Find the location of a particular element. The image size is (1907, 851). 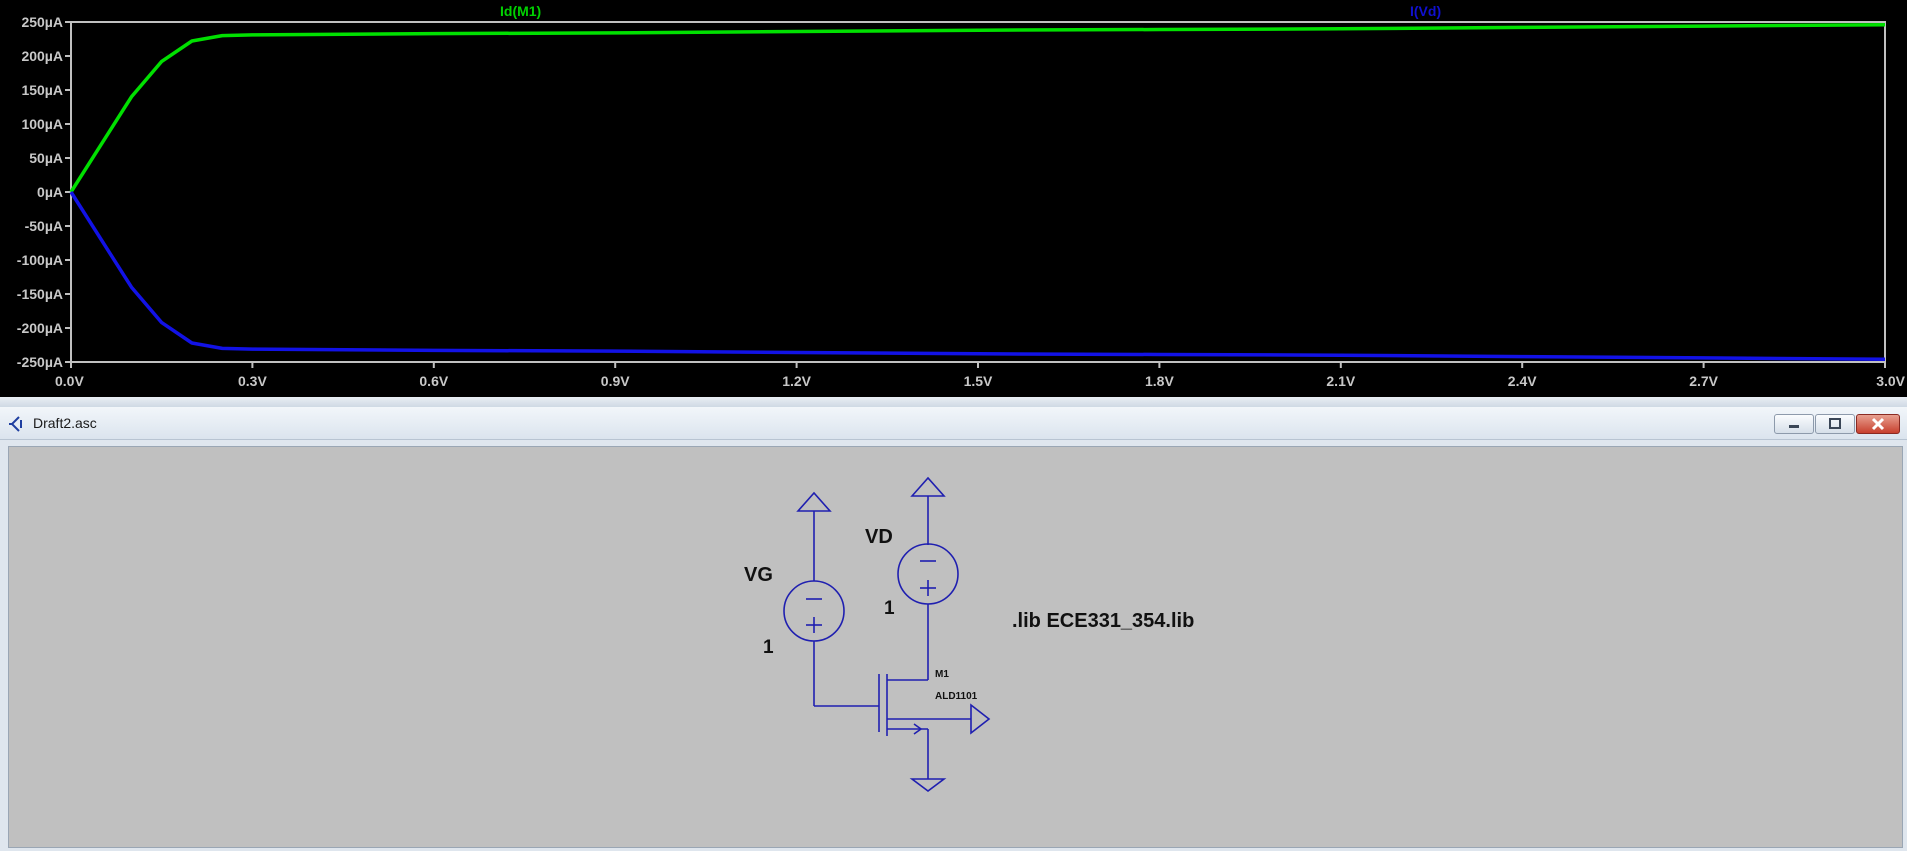

schematic-titlebar: Draft2.asc is located at coordinates (953, 423).